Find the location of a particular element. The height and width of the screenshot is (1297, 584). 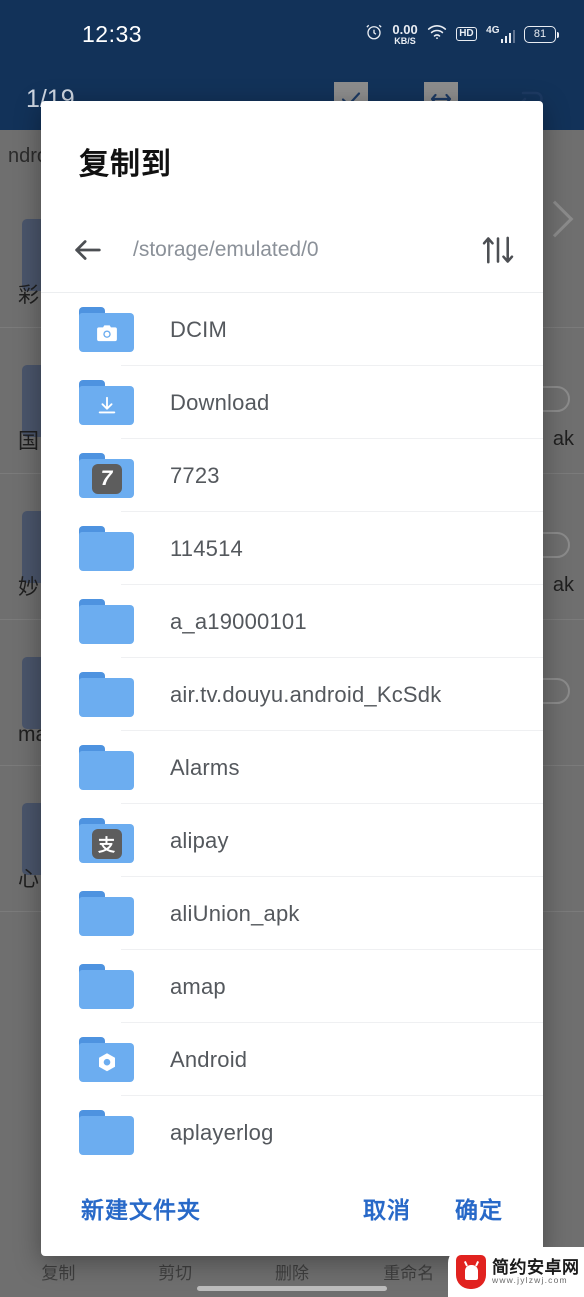

list-item: Download is located at coordinates (292, 402).